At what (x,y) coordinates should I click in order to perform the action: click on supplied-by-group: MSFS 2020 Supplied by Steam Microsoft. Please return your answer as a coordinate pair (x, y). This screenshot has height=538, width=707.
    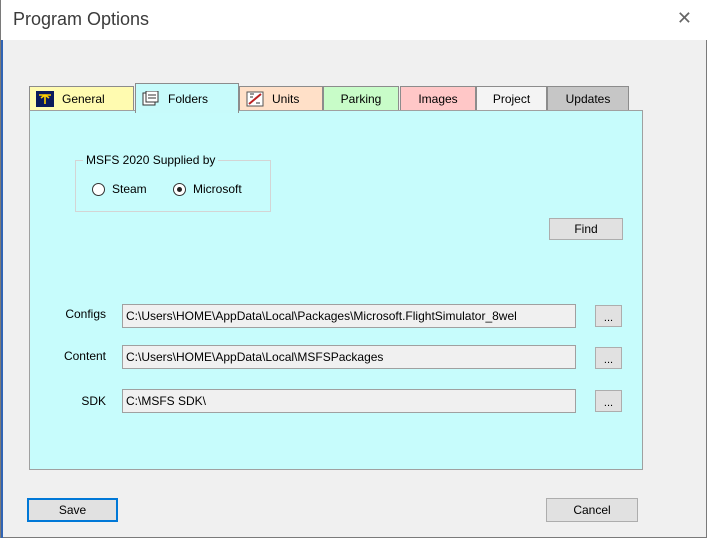
    Looking at the image, I should click on (173, 182).